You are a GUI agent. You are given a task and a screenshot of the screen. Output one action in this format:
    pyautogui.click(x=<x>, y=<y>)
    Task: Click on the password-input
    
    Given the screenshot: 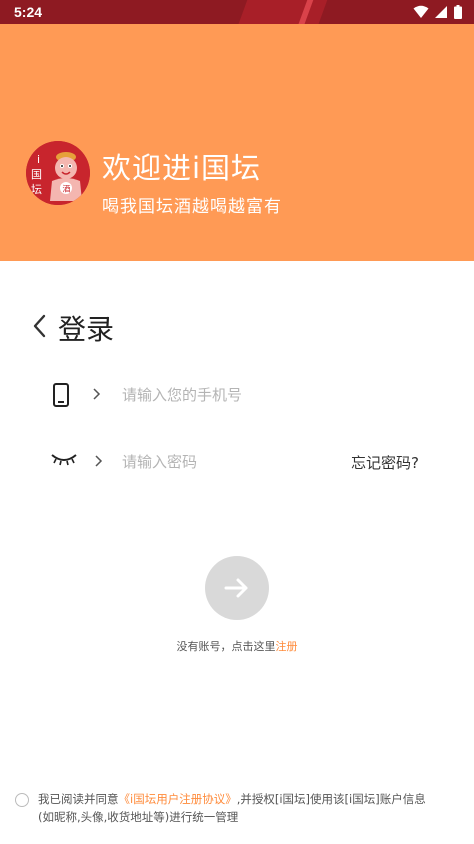 What is the action you would take?
    pyautogui.click(x=227, y=462)
    